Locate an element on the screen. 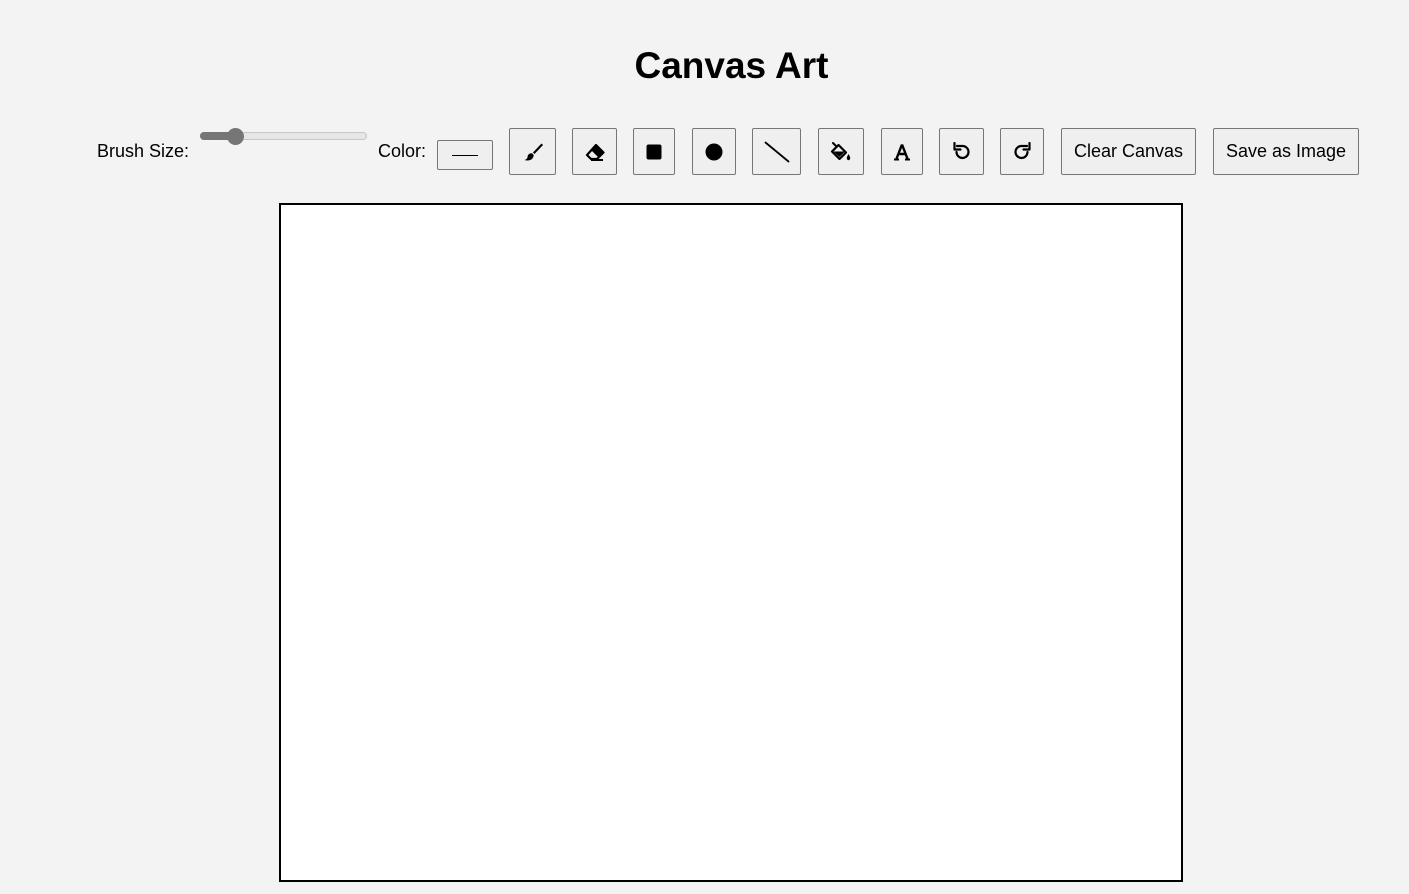  brush-tool-button is located at coordinates (532, 151).